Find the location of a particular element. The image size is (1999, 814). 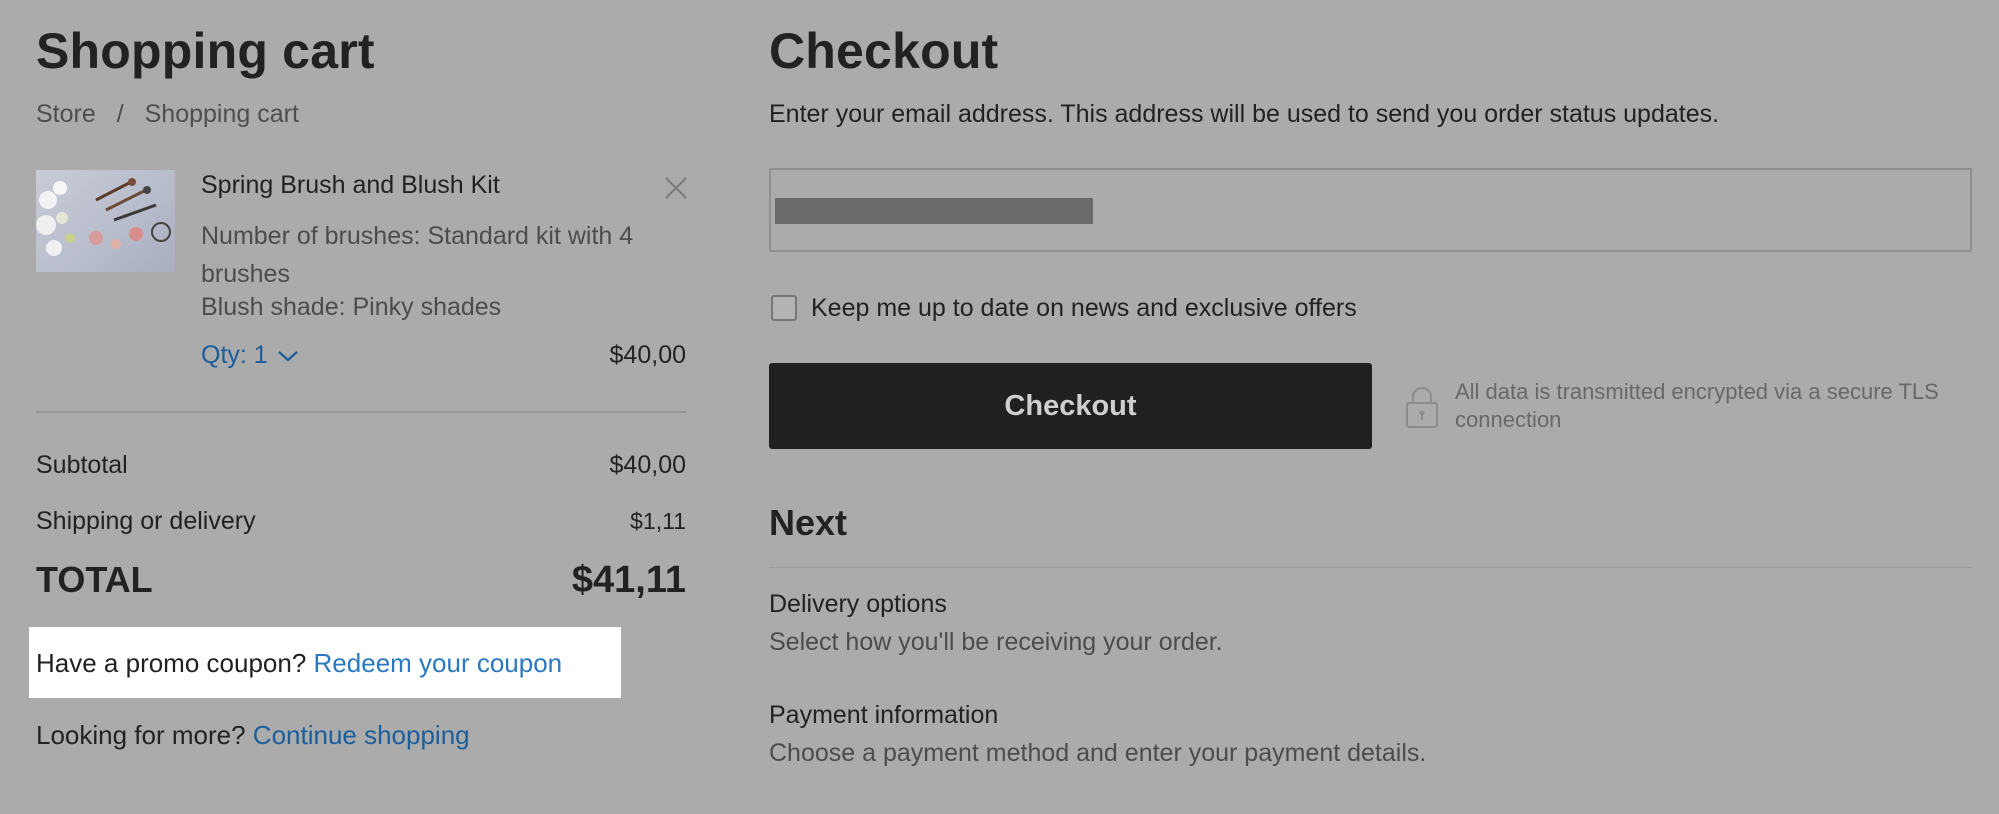

next-divider is located at coordinates (1370, 567).